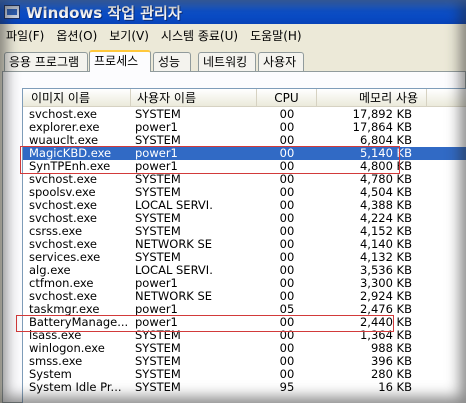  I want to click on tab-applications: 응용 프로그램, so click(46, 61).